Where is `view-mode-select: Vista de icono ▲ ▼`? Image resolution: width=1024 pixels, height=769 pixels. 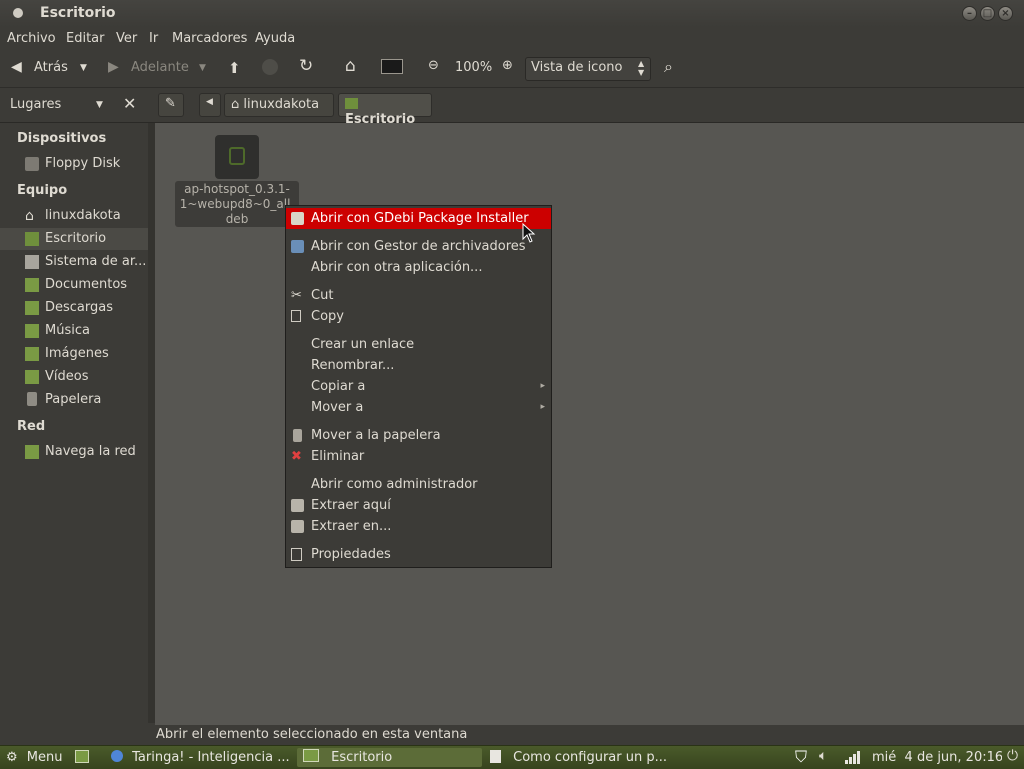 view-mode-select: Vista de icono ▲ ▼ is located at coordinates (588, 69).